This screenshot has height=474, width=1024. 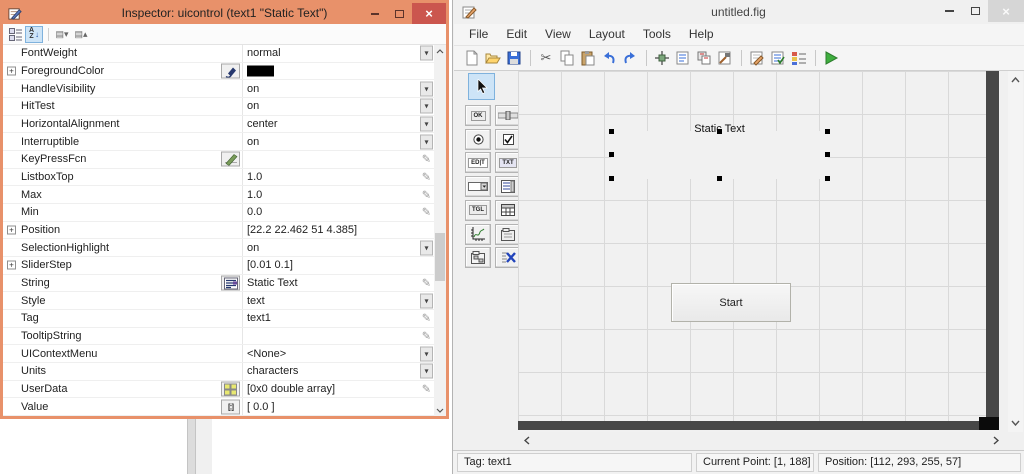 What do you see at coordinates (478, 187) in the screenshot?
I see `popup-menu-tool` at bounding box center [478, 187].